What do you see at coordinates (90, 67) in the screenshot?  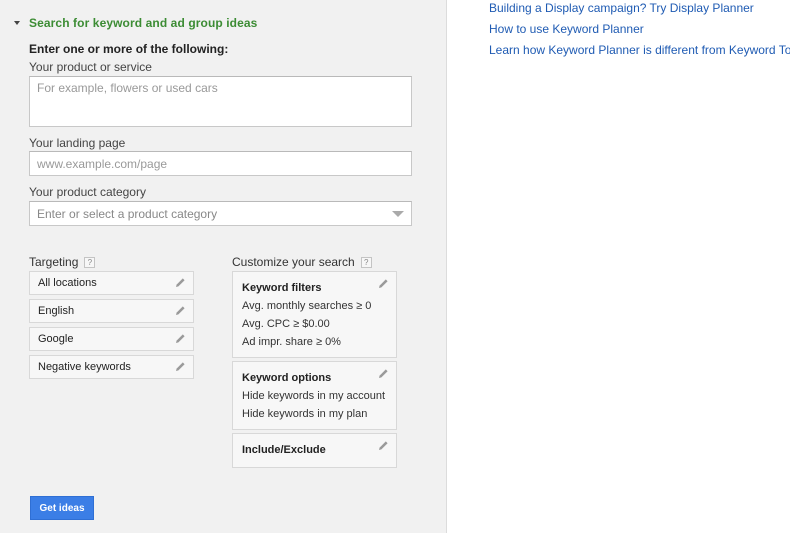 I see `product-label: Your product or service` at bounding box center [90, 67].